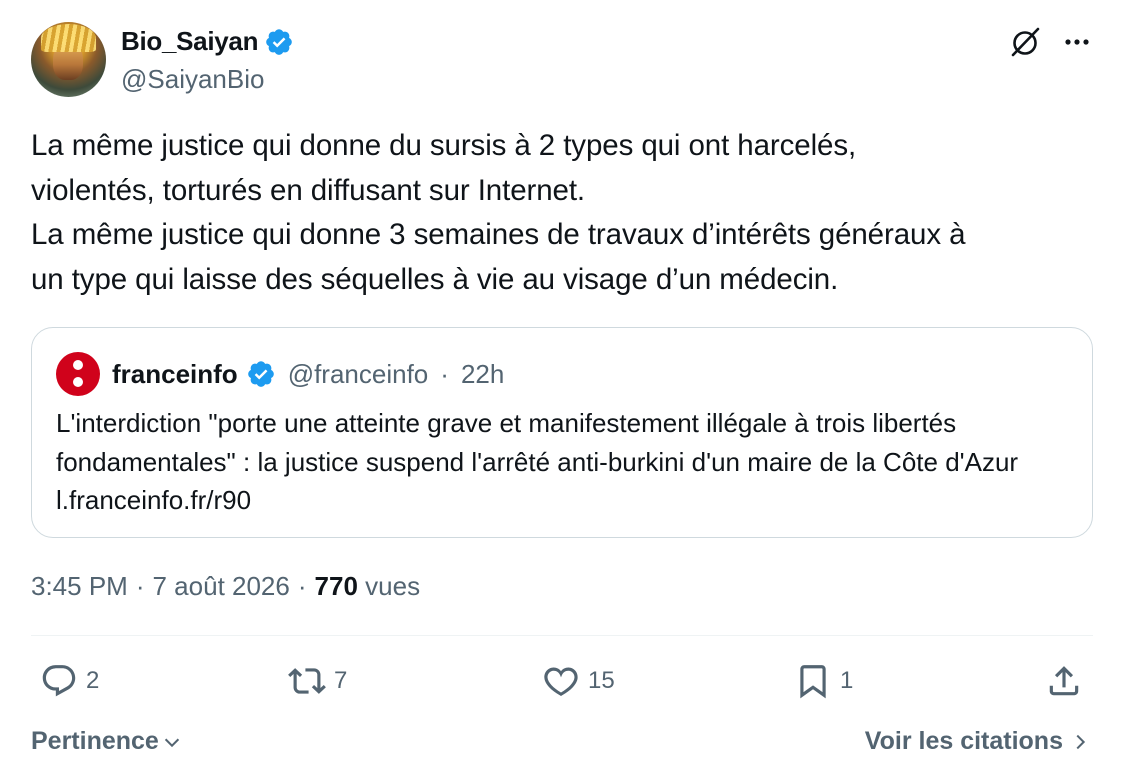  I want to click on tweet-time: 3:45 PM, so click(79, 586).